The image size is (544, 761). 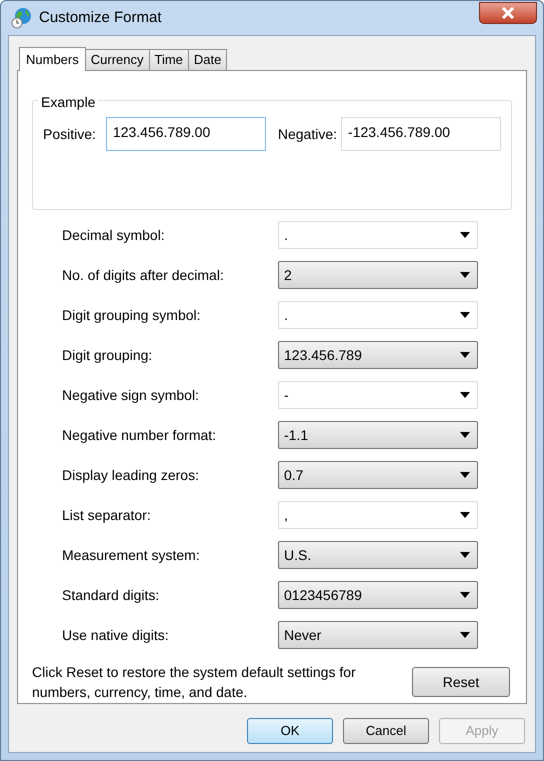 What do you see at coordinates (113, 235) in the screenshot?
I see `setting-label: Decimal symbol:` at bounding box center [113, 235].